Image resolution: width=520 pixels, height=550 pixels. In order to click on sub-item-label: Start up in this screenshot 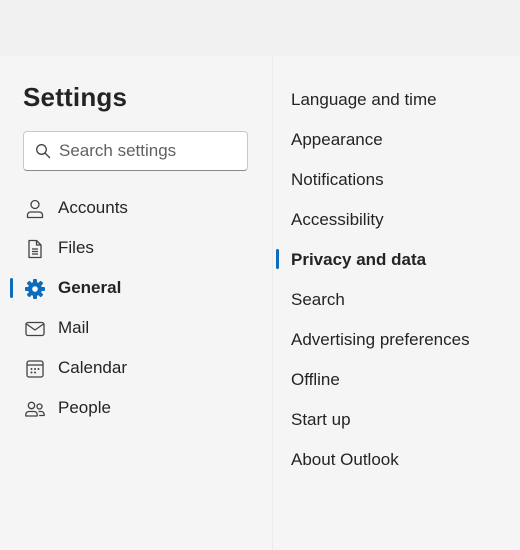, I will do `click(321, 419)`.